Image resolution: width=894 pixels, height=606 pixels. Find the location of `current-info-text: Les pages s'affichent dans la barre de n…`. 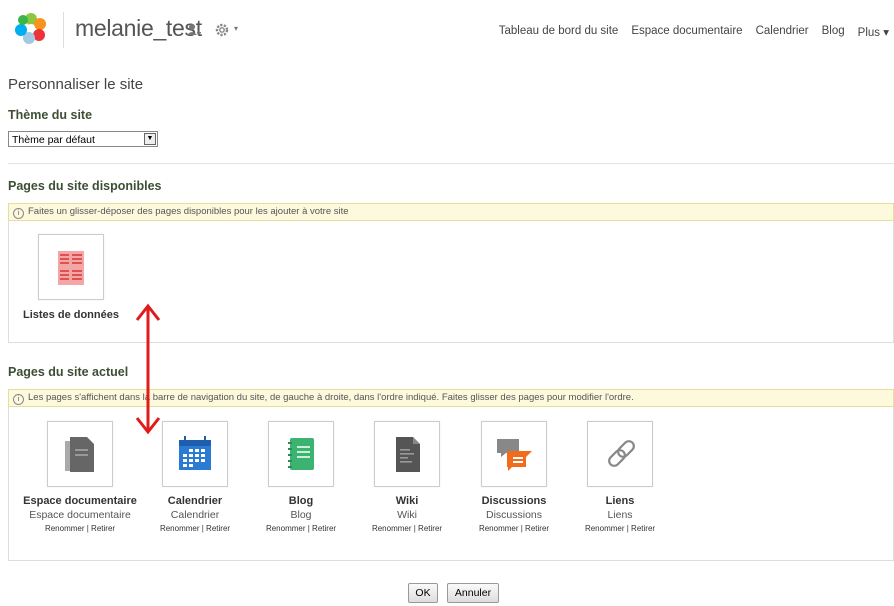

current-info-text: Les pages s'affichent dans la barre de n… is located at coordinates (331, 397).